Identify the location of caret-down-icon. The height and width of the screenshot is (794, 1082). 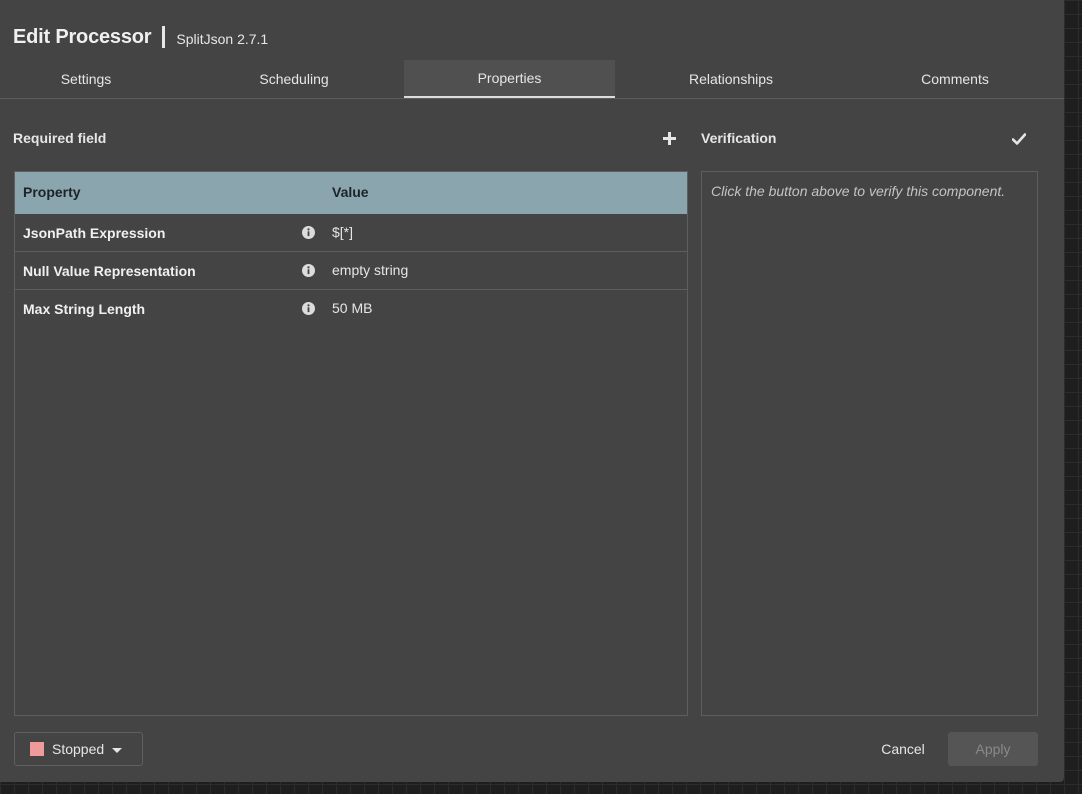
(117, 750).